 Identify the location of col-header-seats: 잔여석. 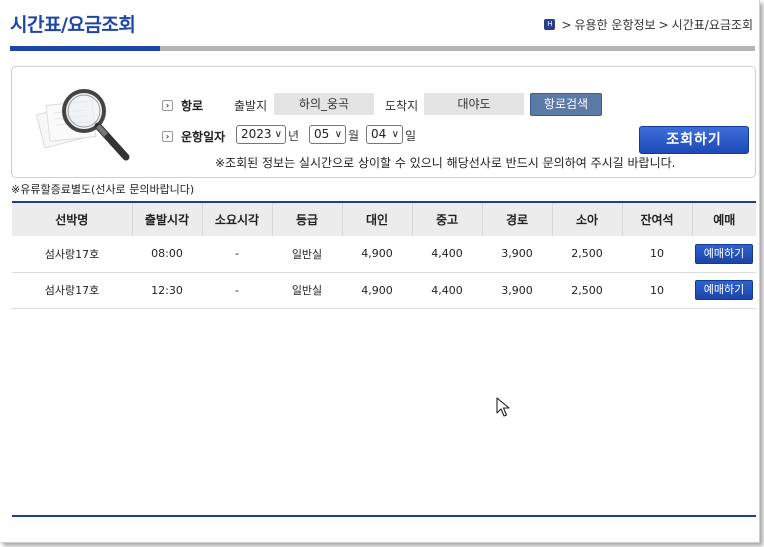
(657, 218).